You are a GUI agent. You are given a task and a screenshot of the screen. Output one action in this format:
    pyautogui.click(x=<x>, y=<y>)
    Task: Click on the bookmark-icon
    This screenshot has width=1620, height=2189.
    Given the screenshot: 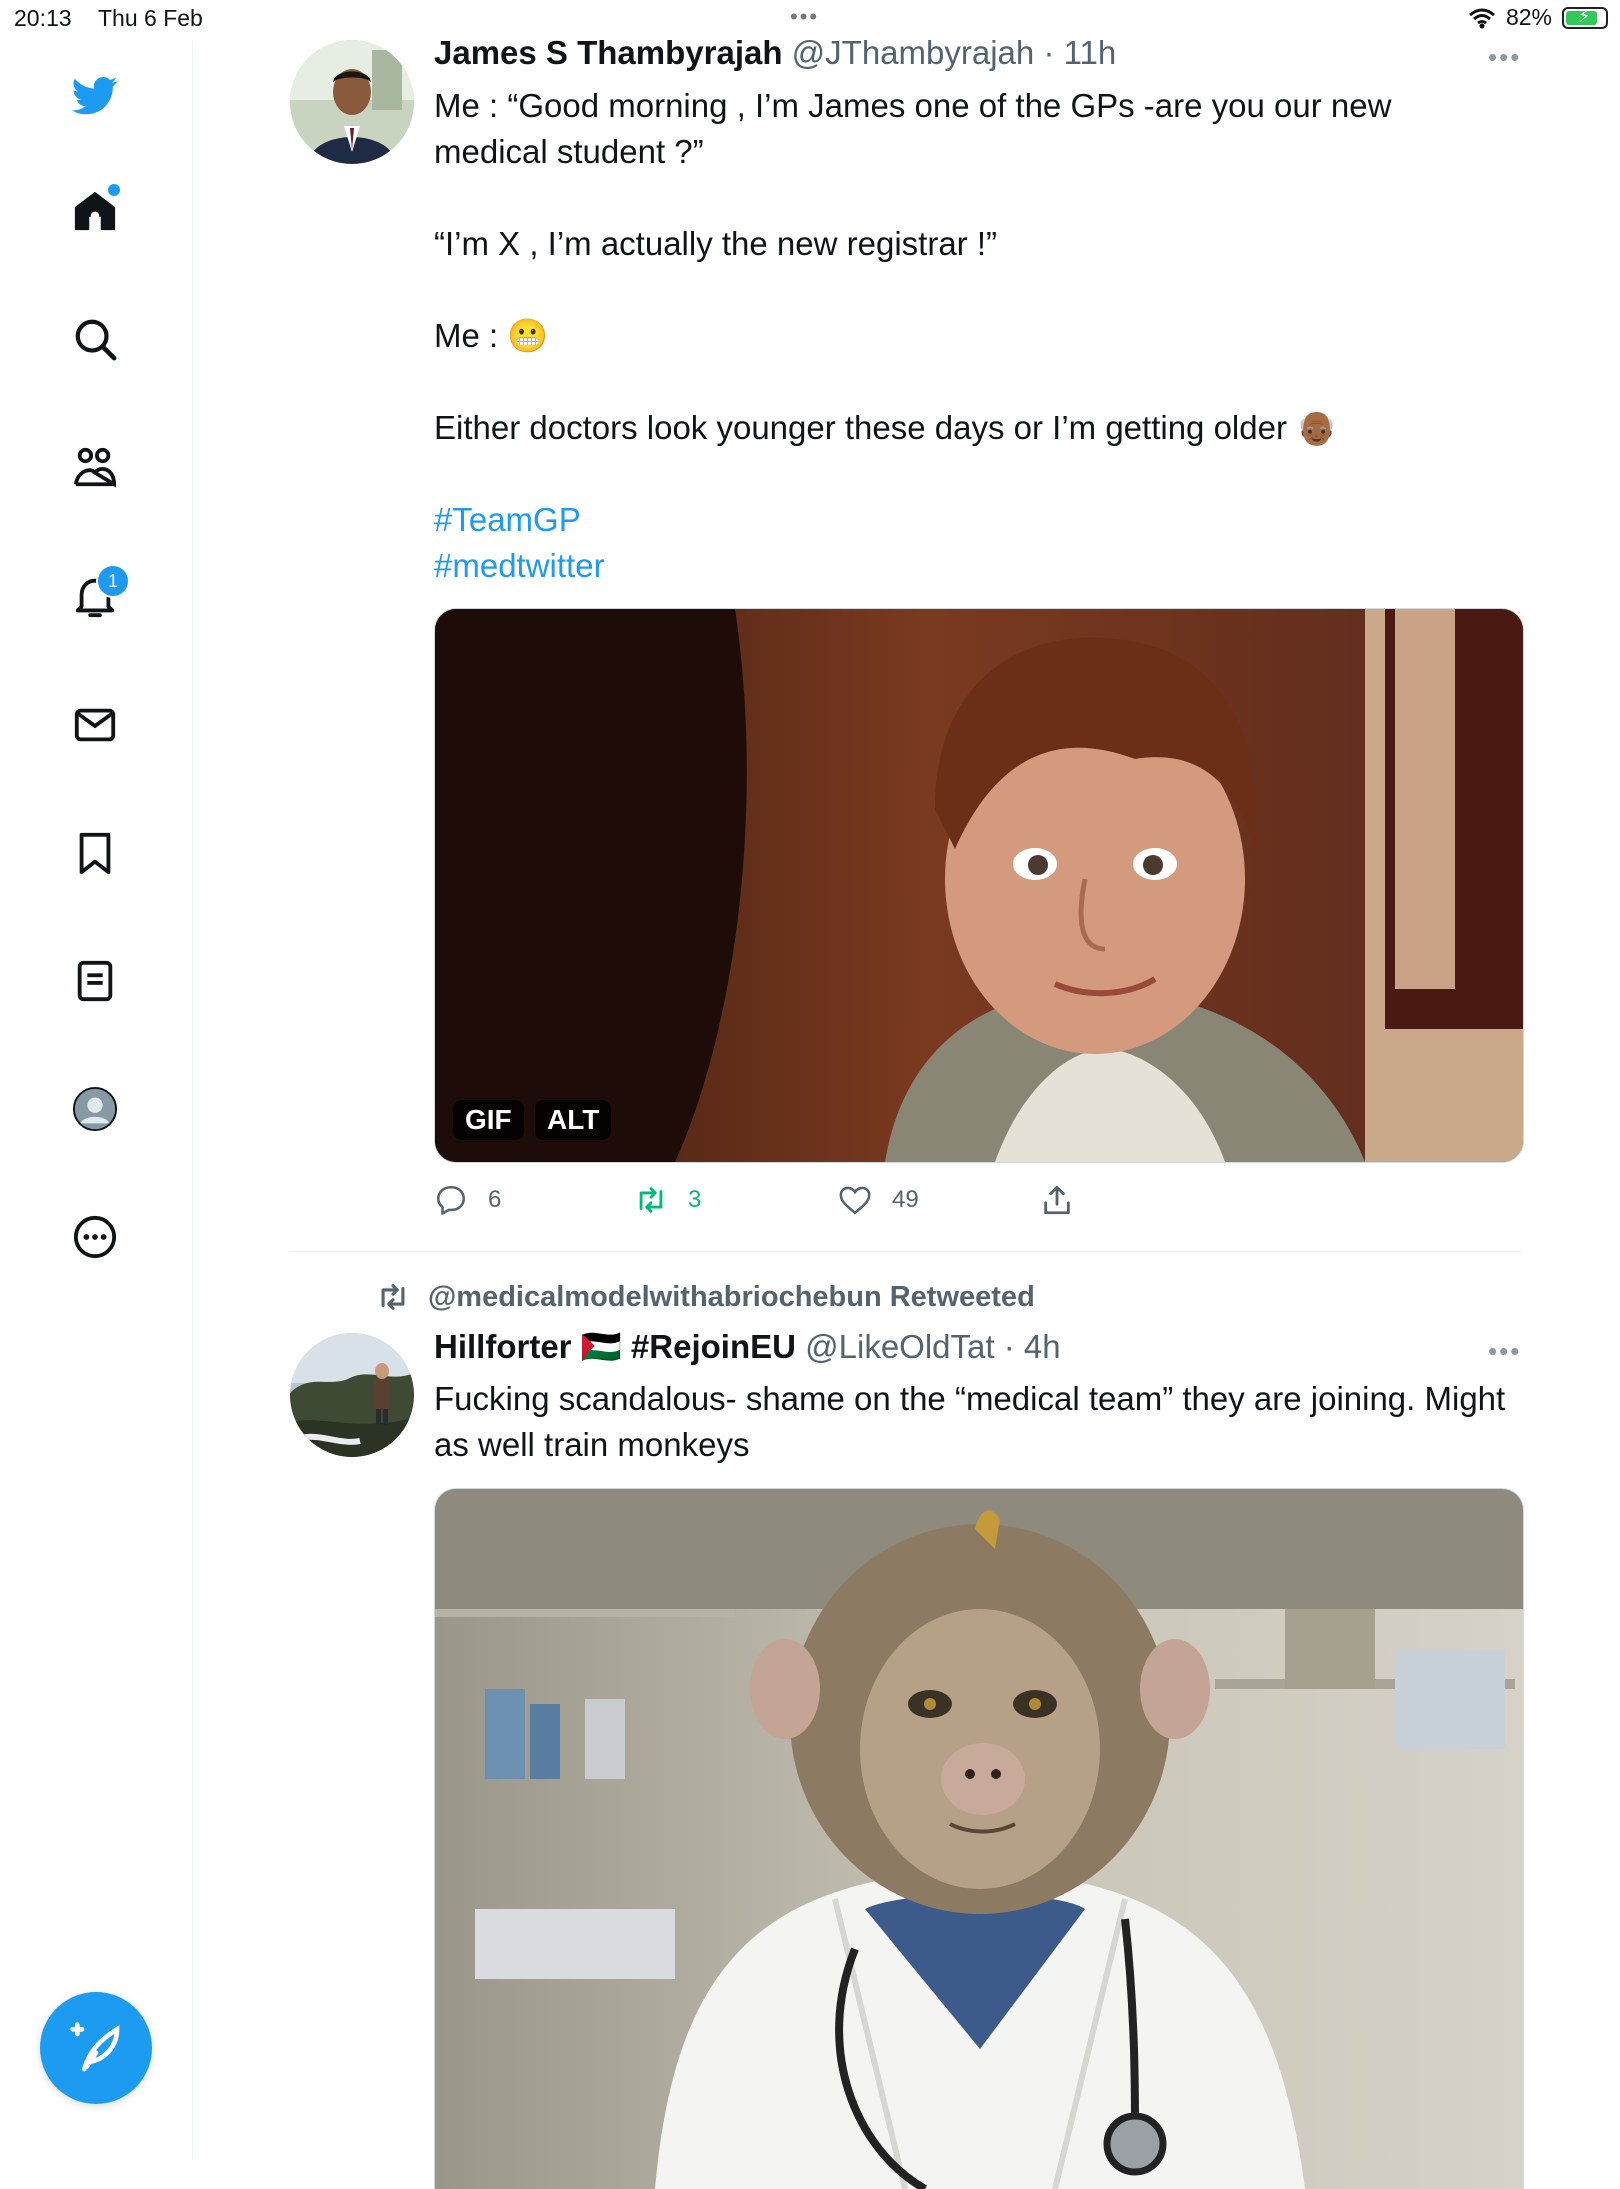 What is the action you would take?
    pyautogui.click(x=95, y=853)
    